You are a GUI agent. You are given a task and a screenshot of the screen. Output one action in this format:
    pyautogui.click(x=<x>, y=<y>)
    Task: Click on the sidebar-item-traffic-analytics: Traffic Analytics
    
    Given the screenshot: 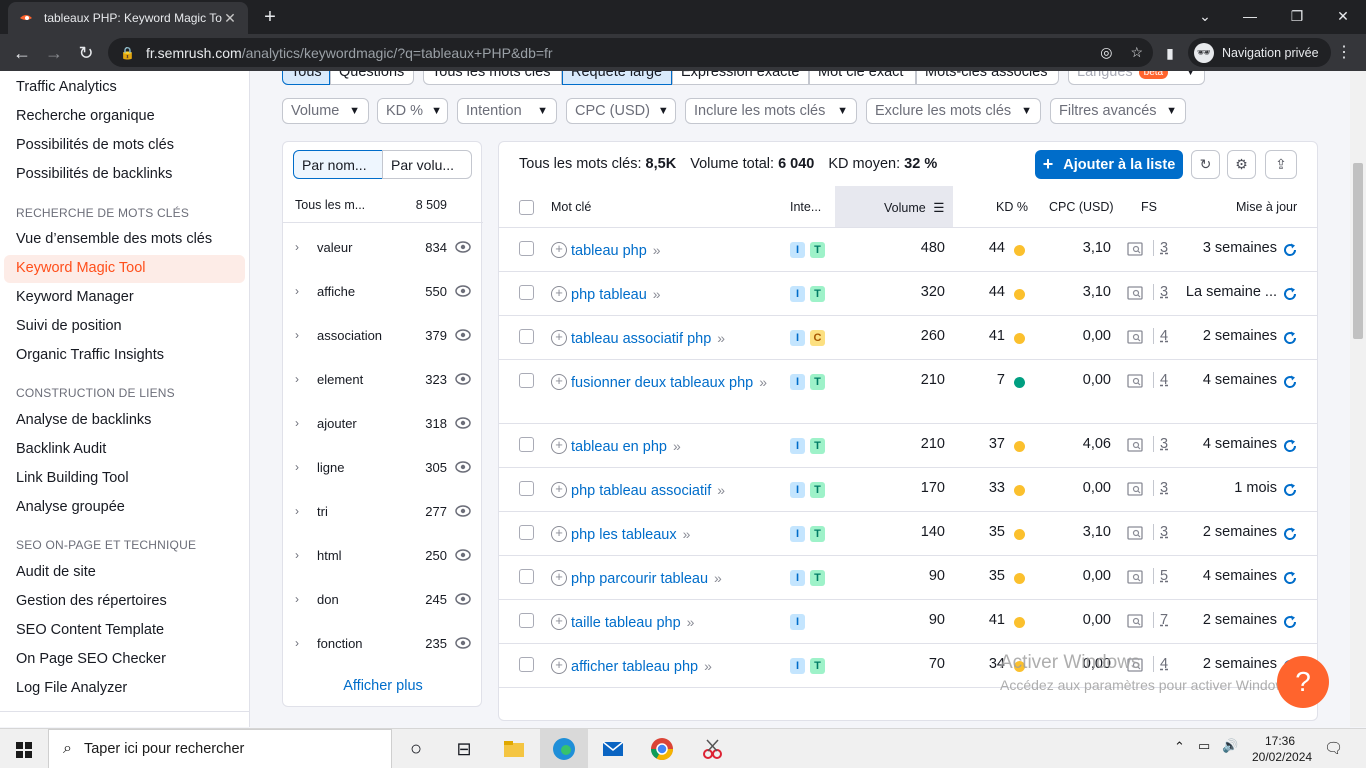 What is the action you would take?
    pyautogui.click(x=66, y=87)
    